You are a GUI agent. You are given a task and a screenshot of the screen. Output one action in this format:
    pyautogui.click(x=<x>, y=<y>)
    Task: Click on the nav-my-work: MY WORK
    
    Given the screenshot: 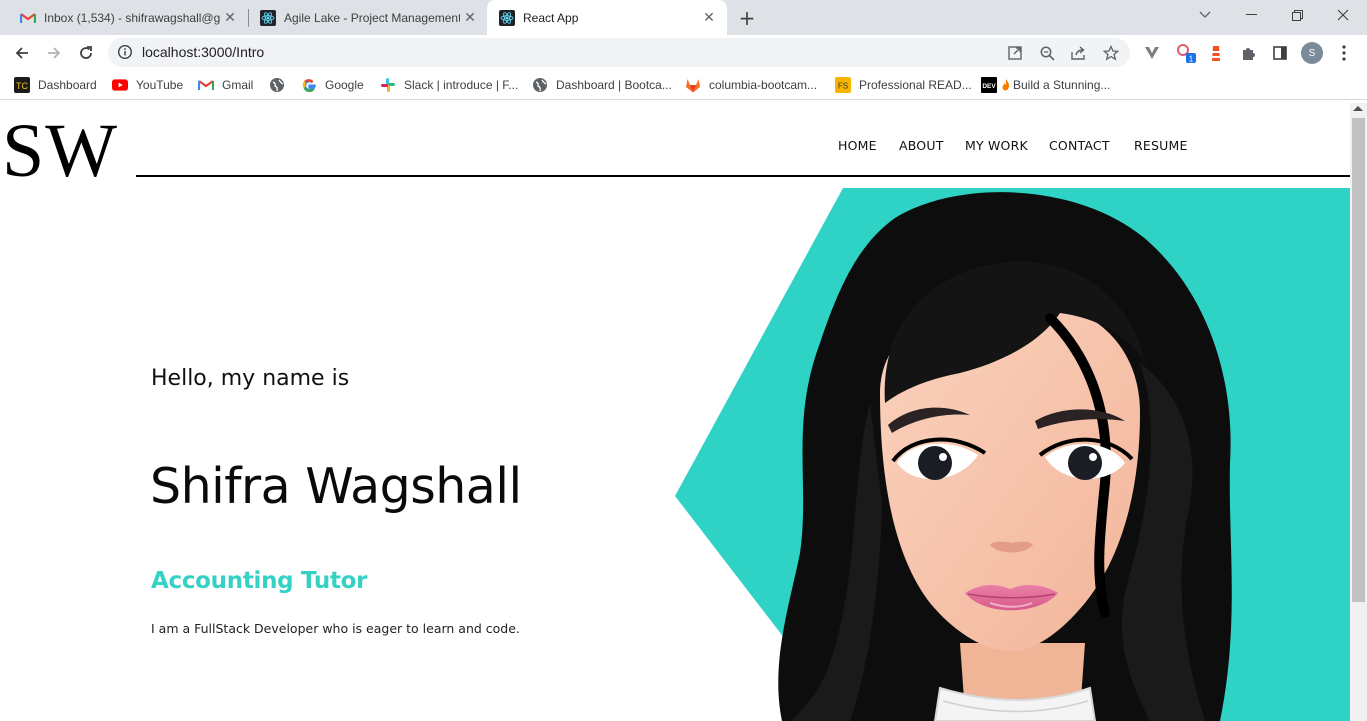 What is the action you would take?
    pyautogui.click(x=996, y=145)
    